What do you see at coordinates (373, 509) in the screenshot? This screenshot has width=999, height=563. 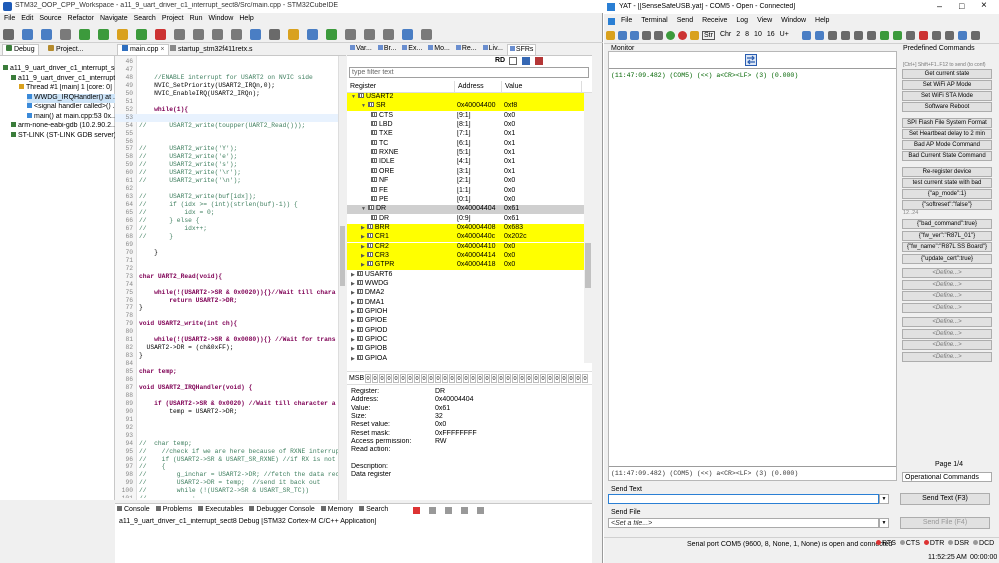 I see `console-tab: Search` at bounding box center [373, 509].